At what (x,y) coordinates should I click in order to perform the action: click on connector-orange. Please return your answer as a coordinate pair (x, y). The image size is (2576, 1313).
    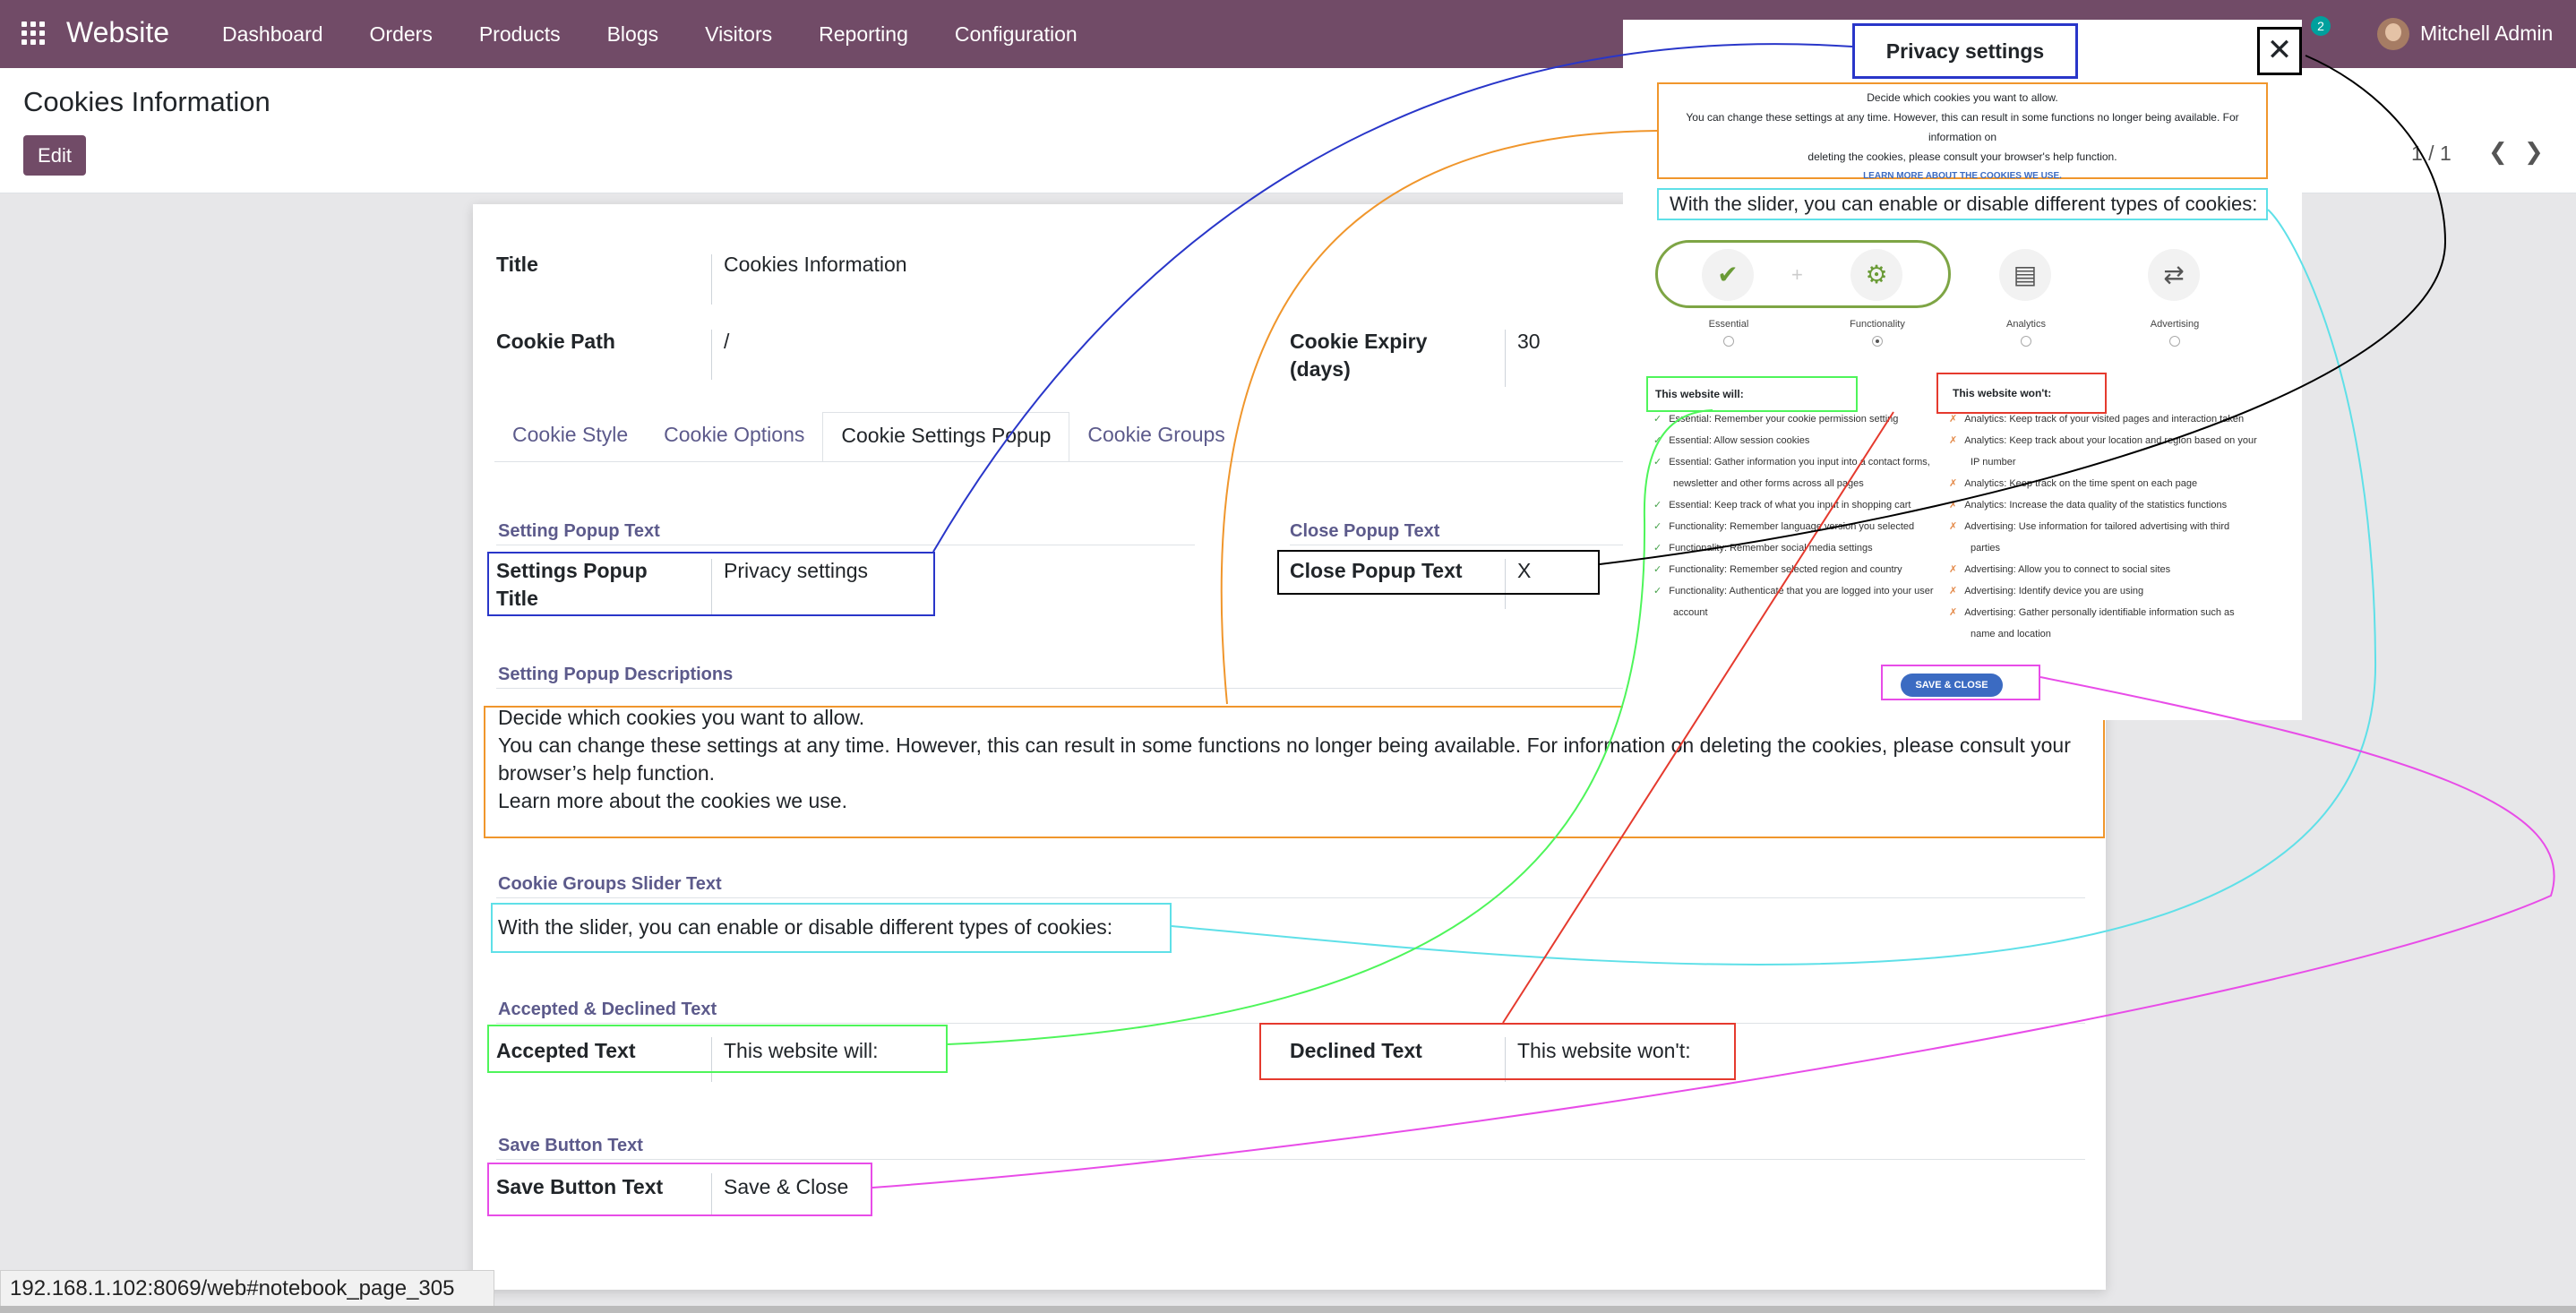
    Looking at the image, I should click on (1439, 417).